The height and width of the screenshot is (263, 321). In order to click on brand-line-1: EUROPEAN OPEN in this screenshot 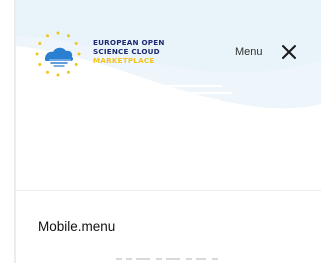, I will do `click(129, 42)`.